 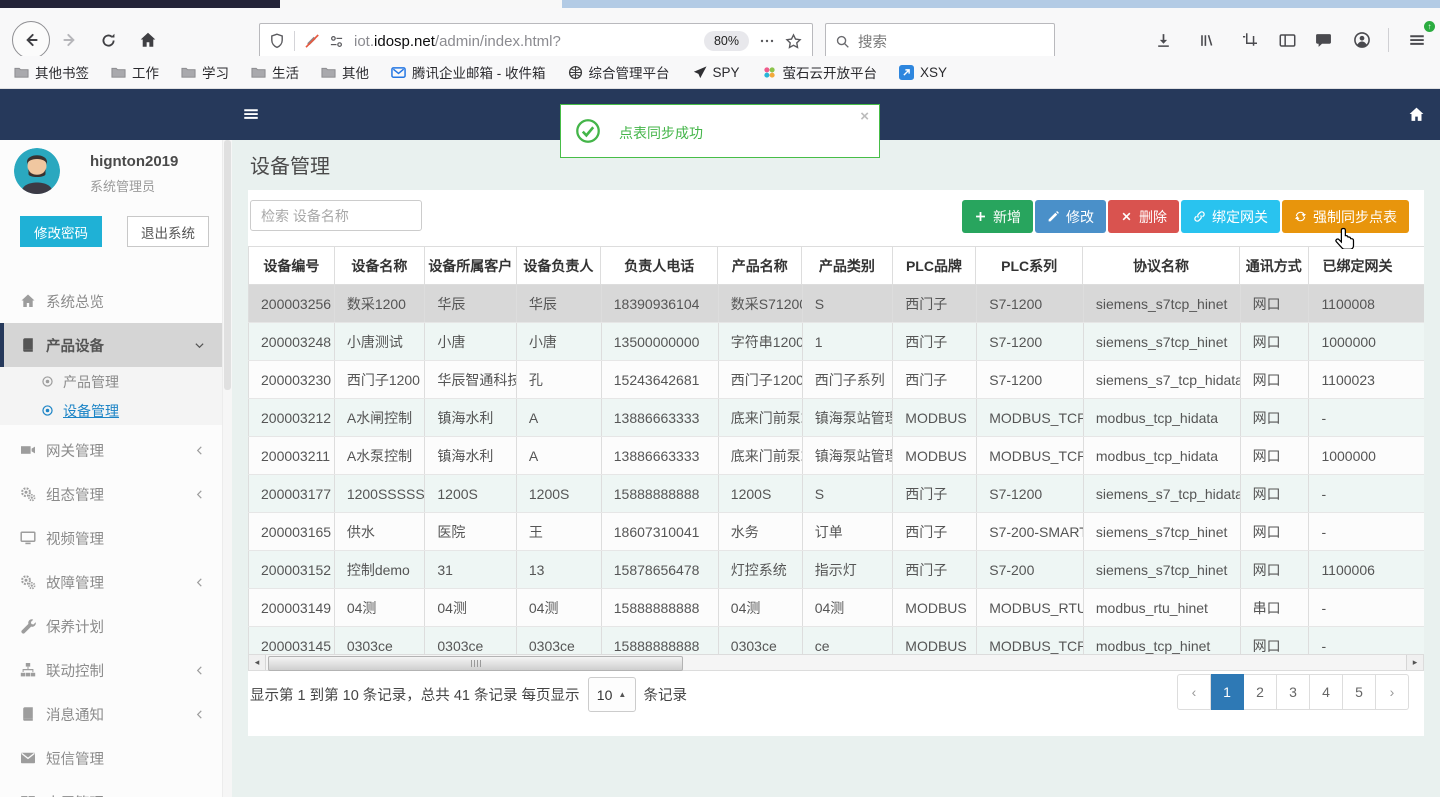 I want to click on sidebar-item-7: 保养计划, so click(x=111, y=626).